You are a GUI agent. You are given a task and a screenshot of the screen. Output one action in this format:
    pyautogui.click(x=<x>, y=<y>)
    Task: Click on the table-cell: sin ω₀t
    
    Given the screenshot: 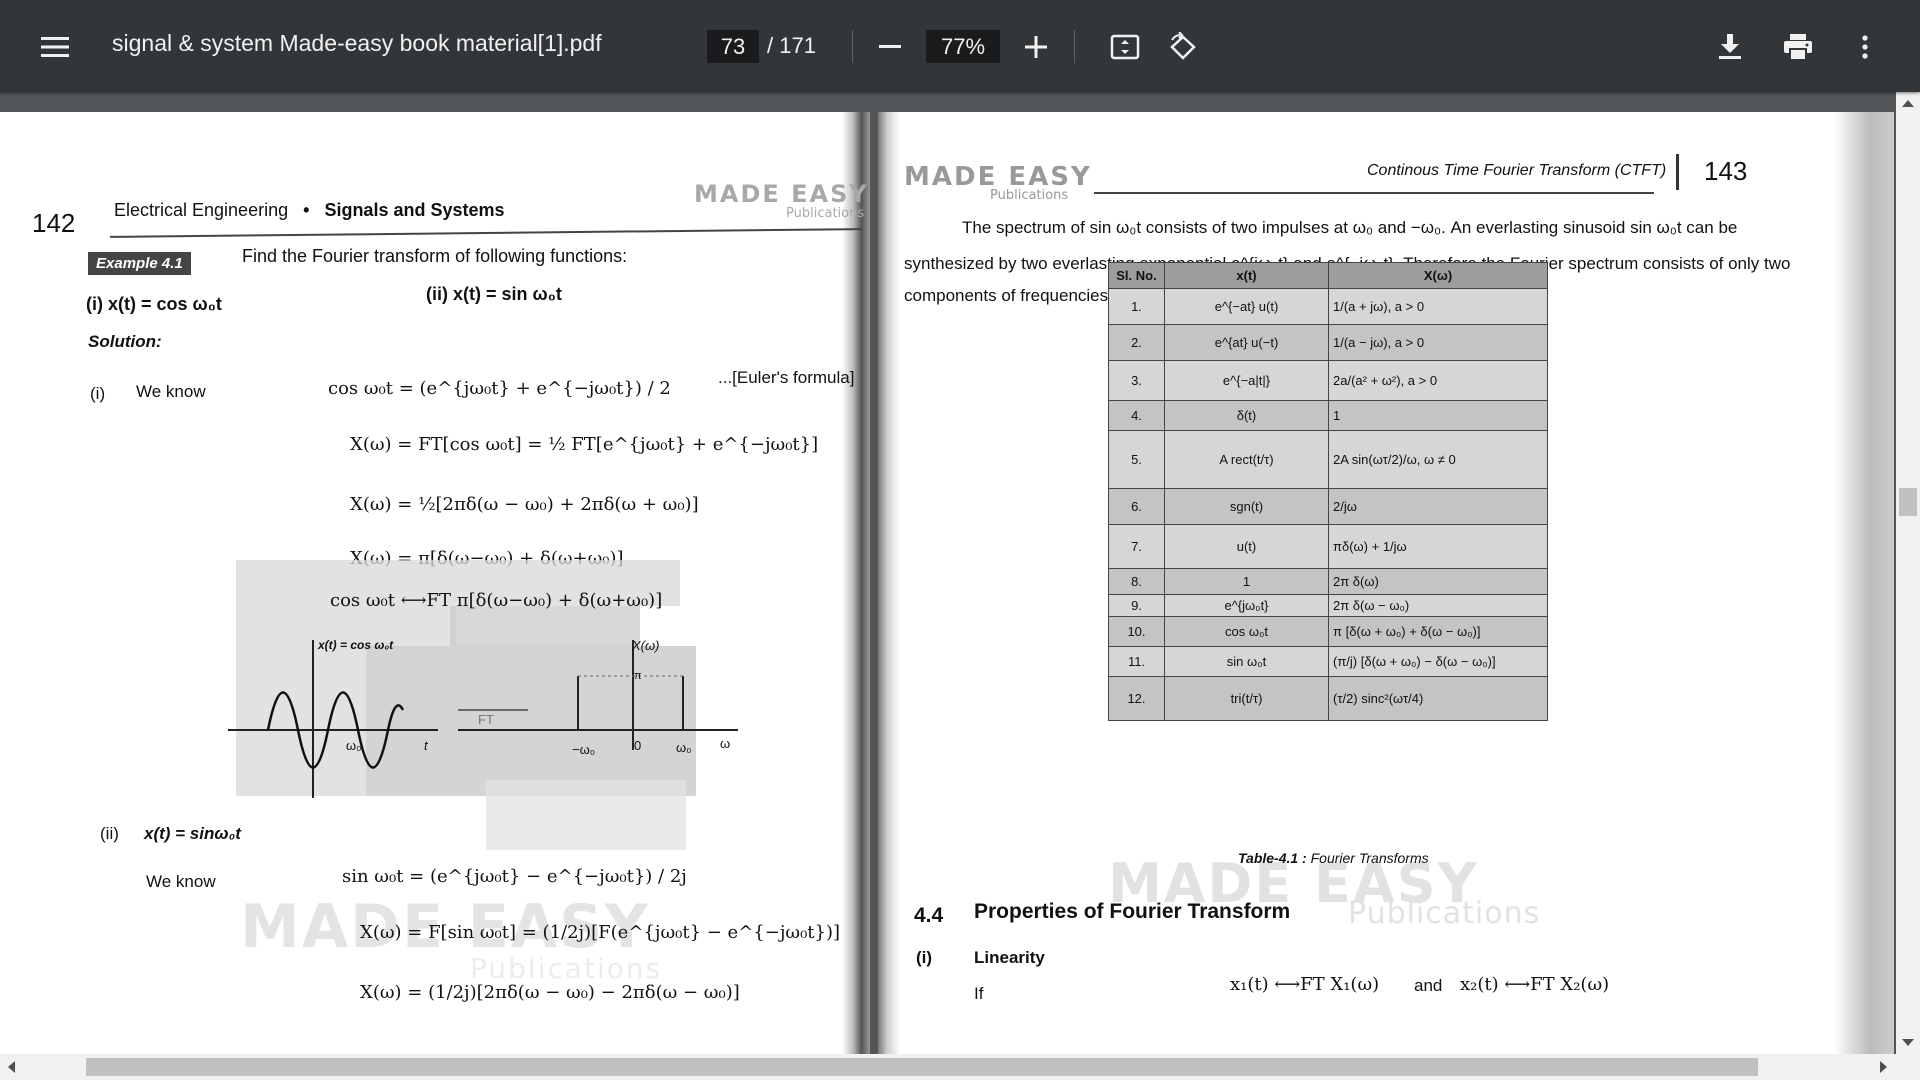 What is the action you would take?
    pyautogui.click(x=1246, y=661)
    